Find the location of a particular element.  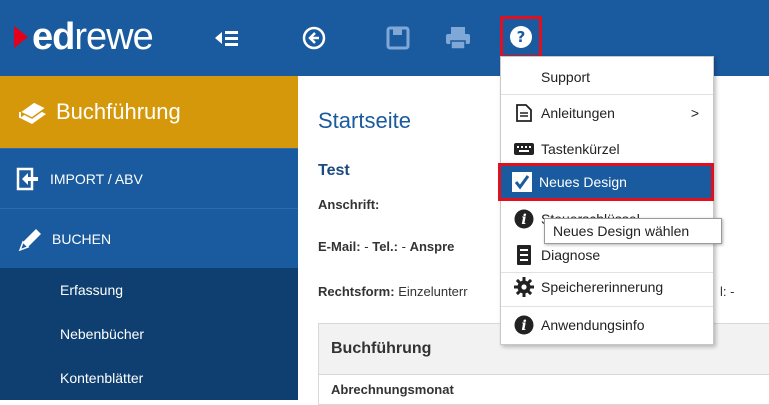

legal-form-line: Rechtsform: Einzelunterr is located at coordinates (393, 291).